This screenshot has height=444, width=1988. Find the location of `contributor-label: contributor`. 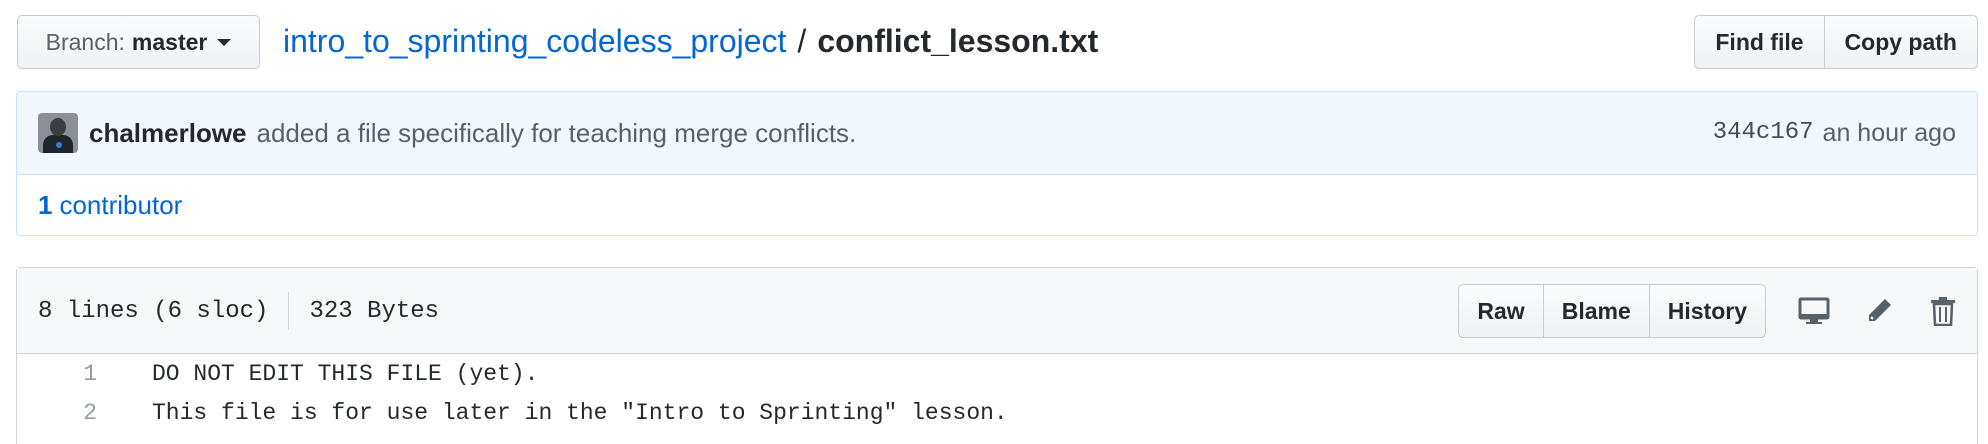

contributor-label: contributor is located at coordinates (121, 204).